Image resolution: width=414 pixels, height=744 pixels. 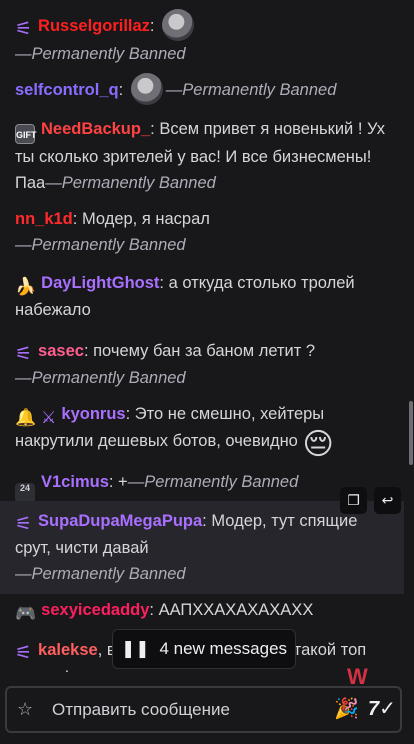 What do you see at coordinates (25, 709) in the screenshot?
I see `star-icon: ☆` at bounding box center [25, 709].